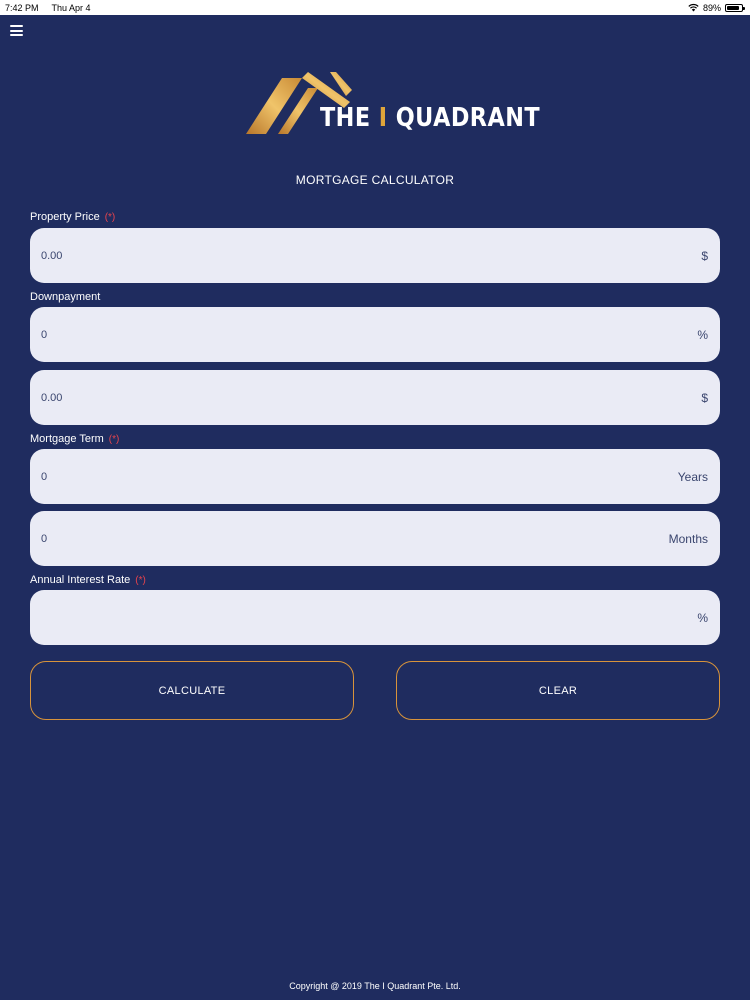  I want to click on property-price-label: Property Price (*), so click(72, 217).